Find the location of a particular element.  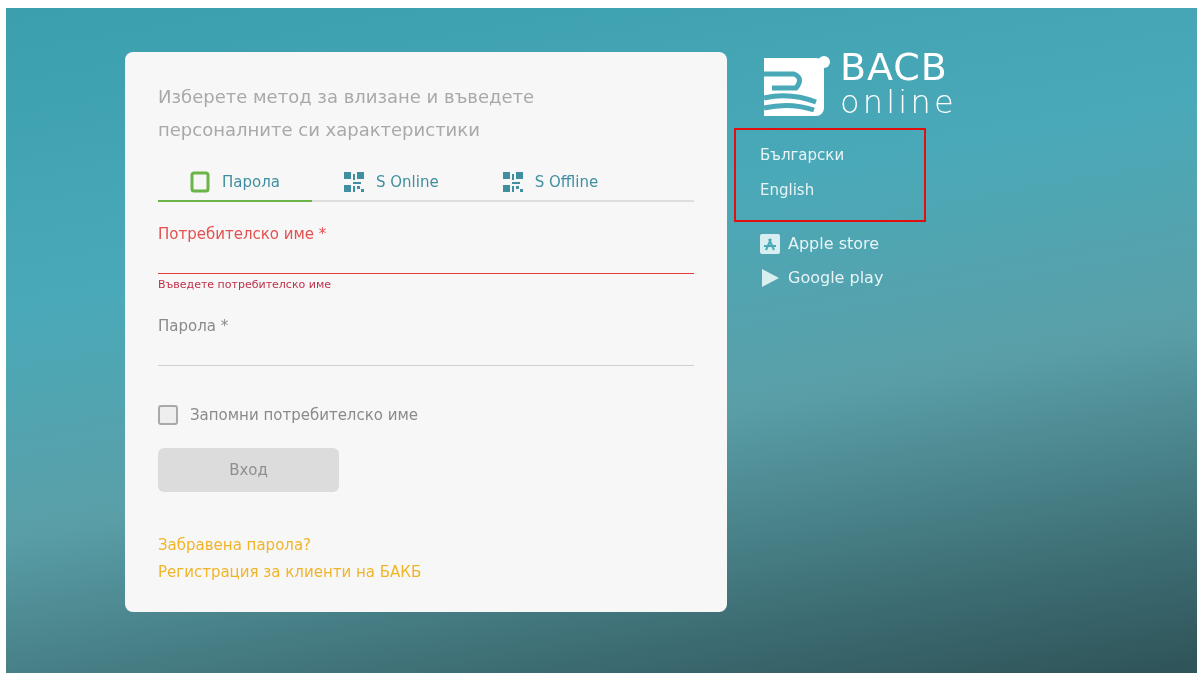

intro-text: Изберете метод за влизане и въведете персоналните си характеристики is located at coordinates (347, 113).